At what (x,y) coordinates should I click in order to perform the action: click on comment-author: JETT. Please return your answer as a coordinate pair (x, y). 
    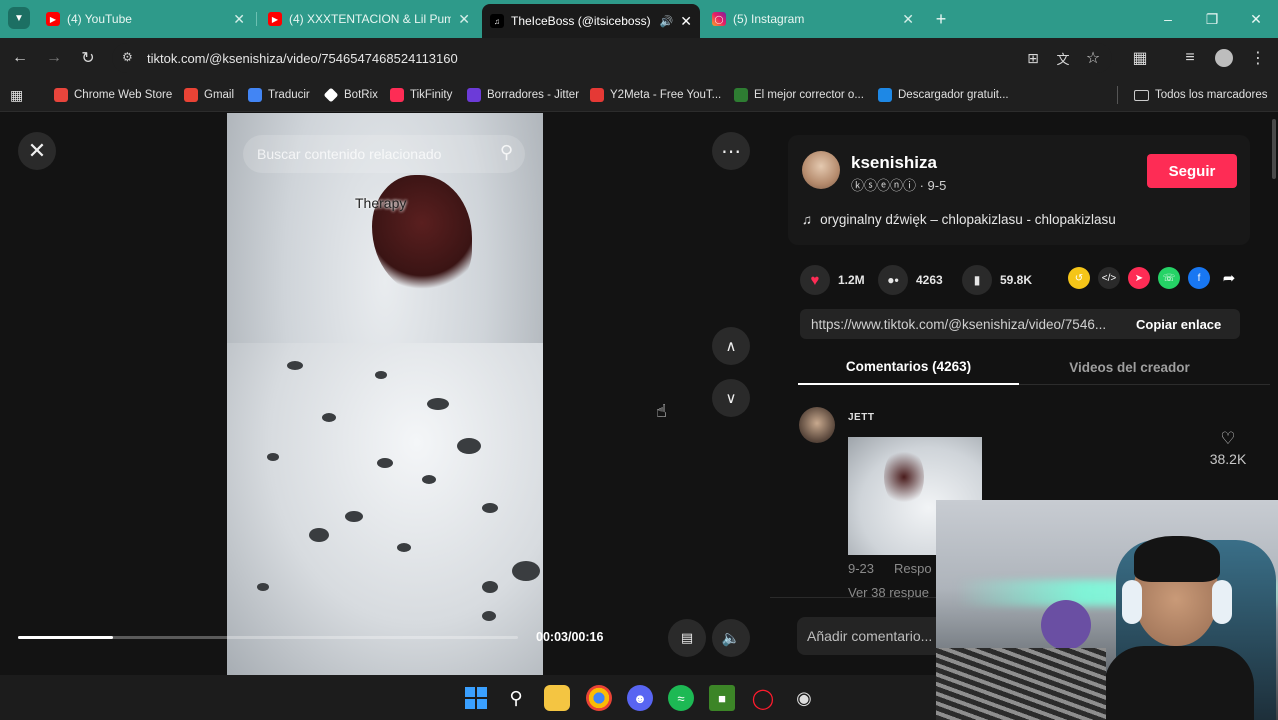
    Looking at the image, I should click on (861, 417).